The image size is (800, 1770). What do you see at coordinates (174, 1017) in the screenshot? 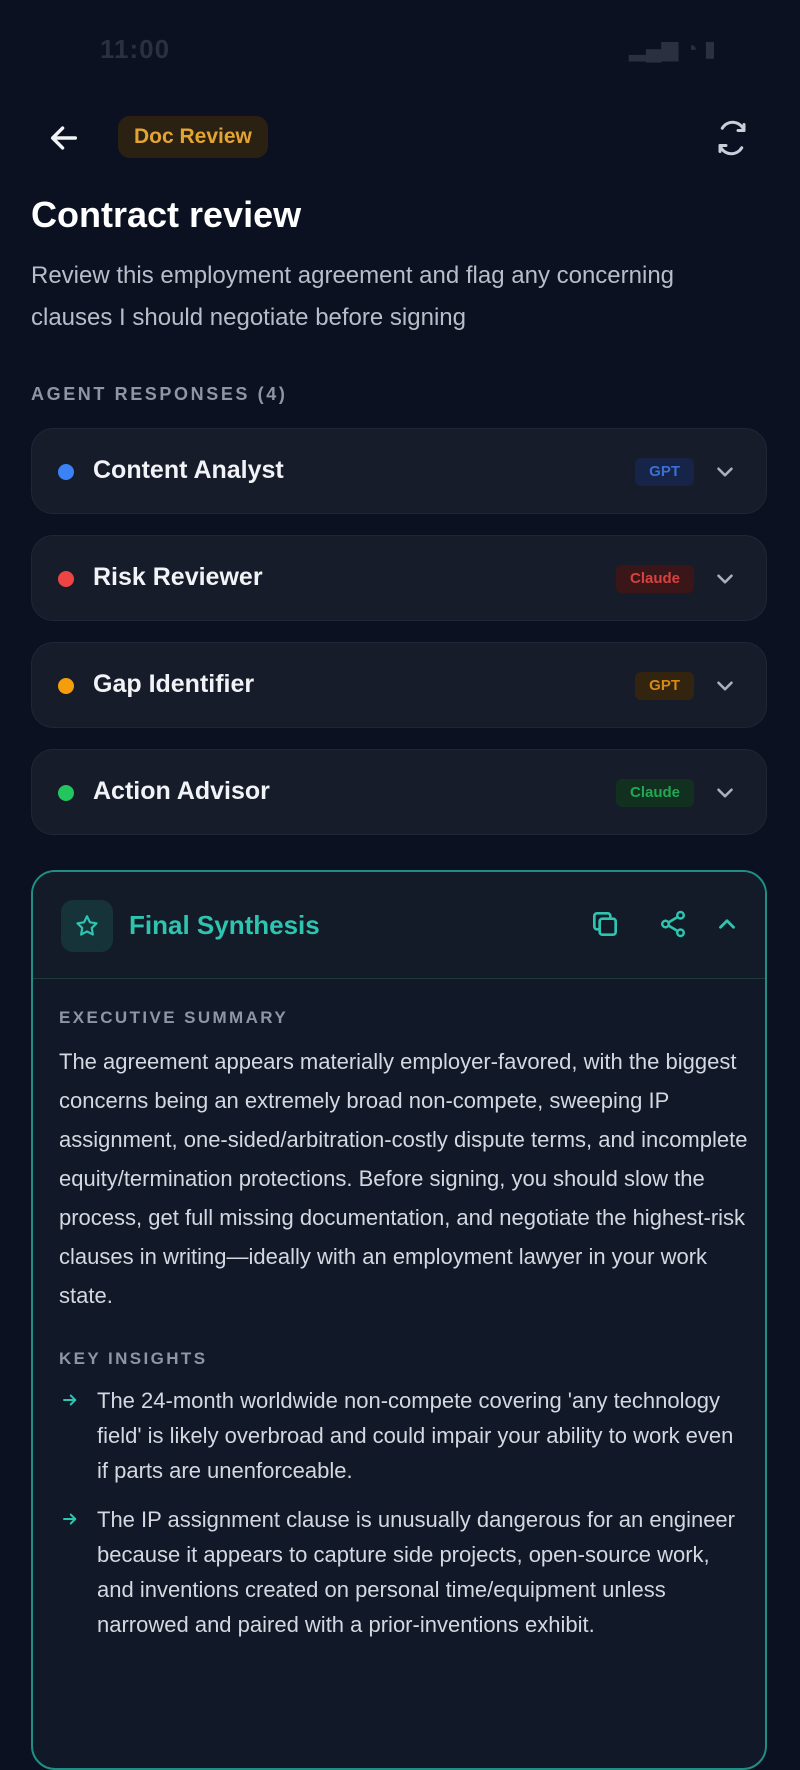
I see `executive-summary-label: EXECUTIVE SUMMARY` at bounding box center [174, 1017].